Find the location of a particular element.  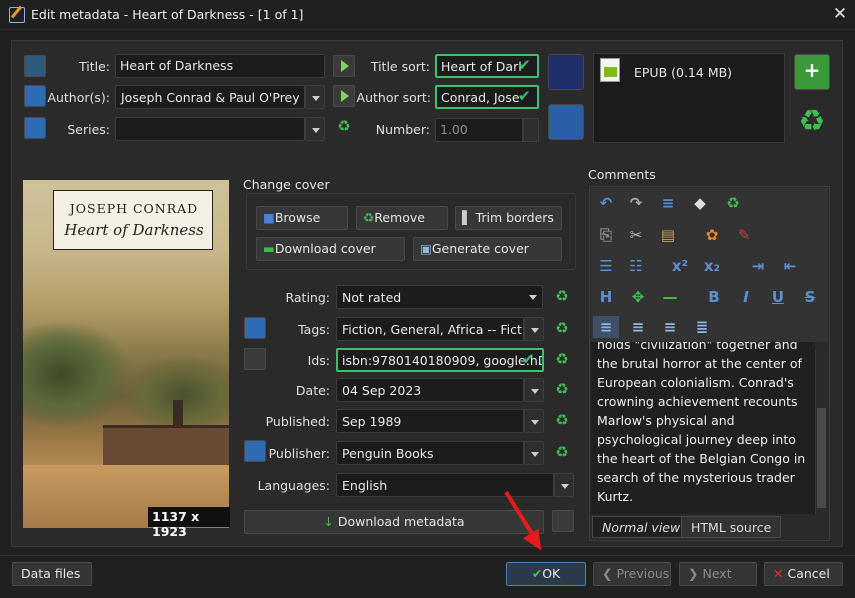

comments-line: psychological journey deep into is located at coordinates (696, 439).